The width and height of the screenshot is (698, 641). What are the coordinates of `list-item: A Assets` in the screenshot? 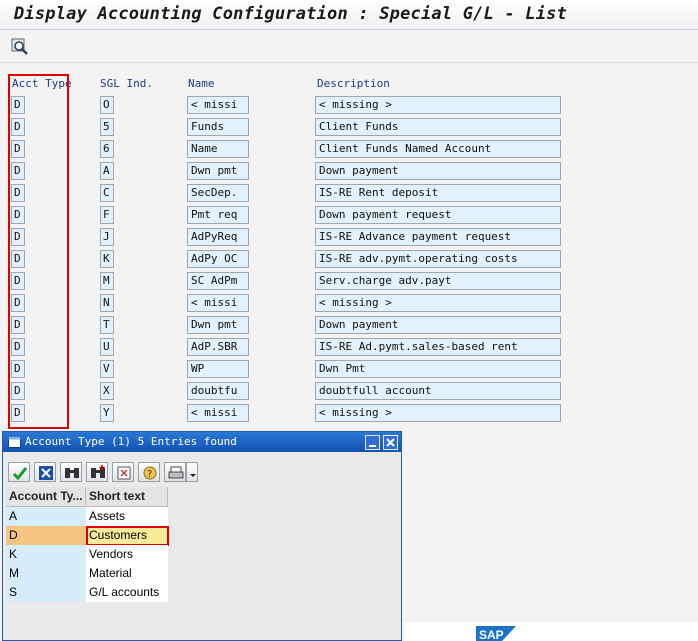 It's located at (87, 516).